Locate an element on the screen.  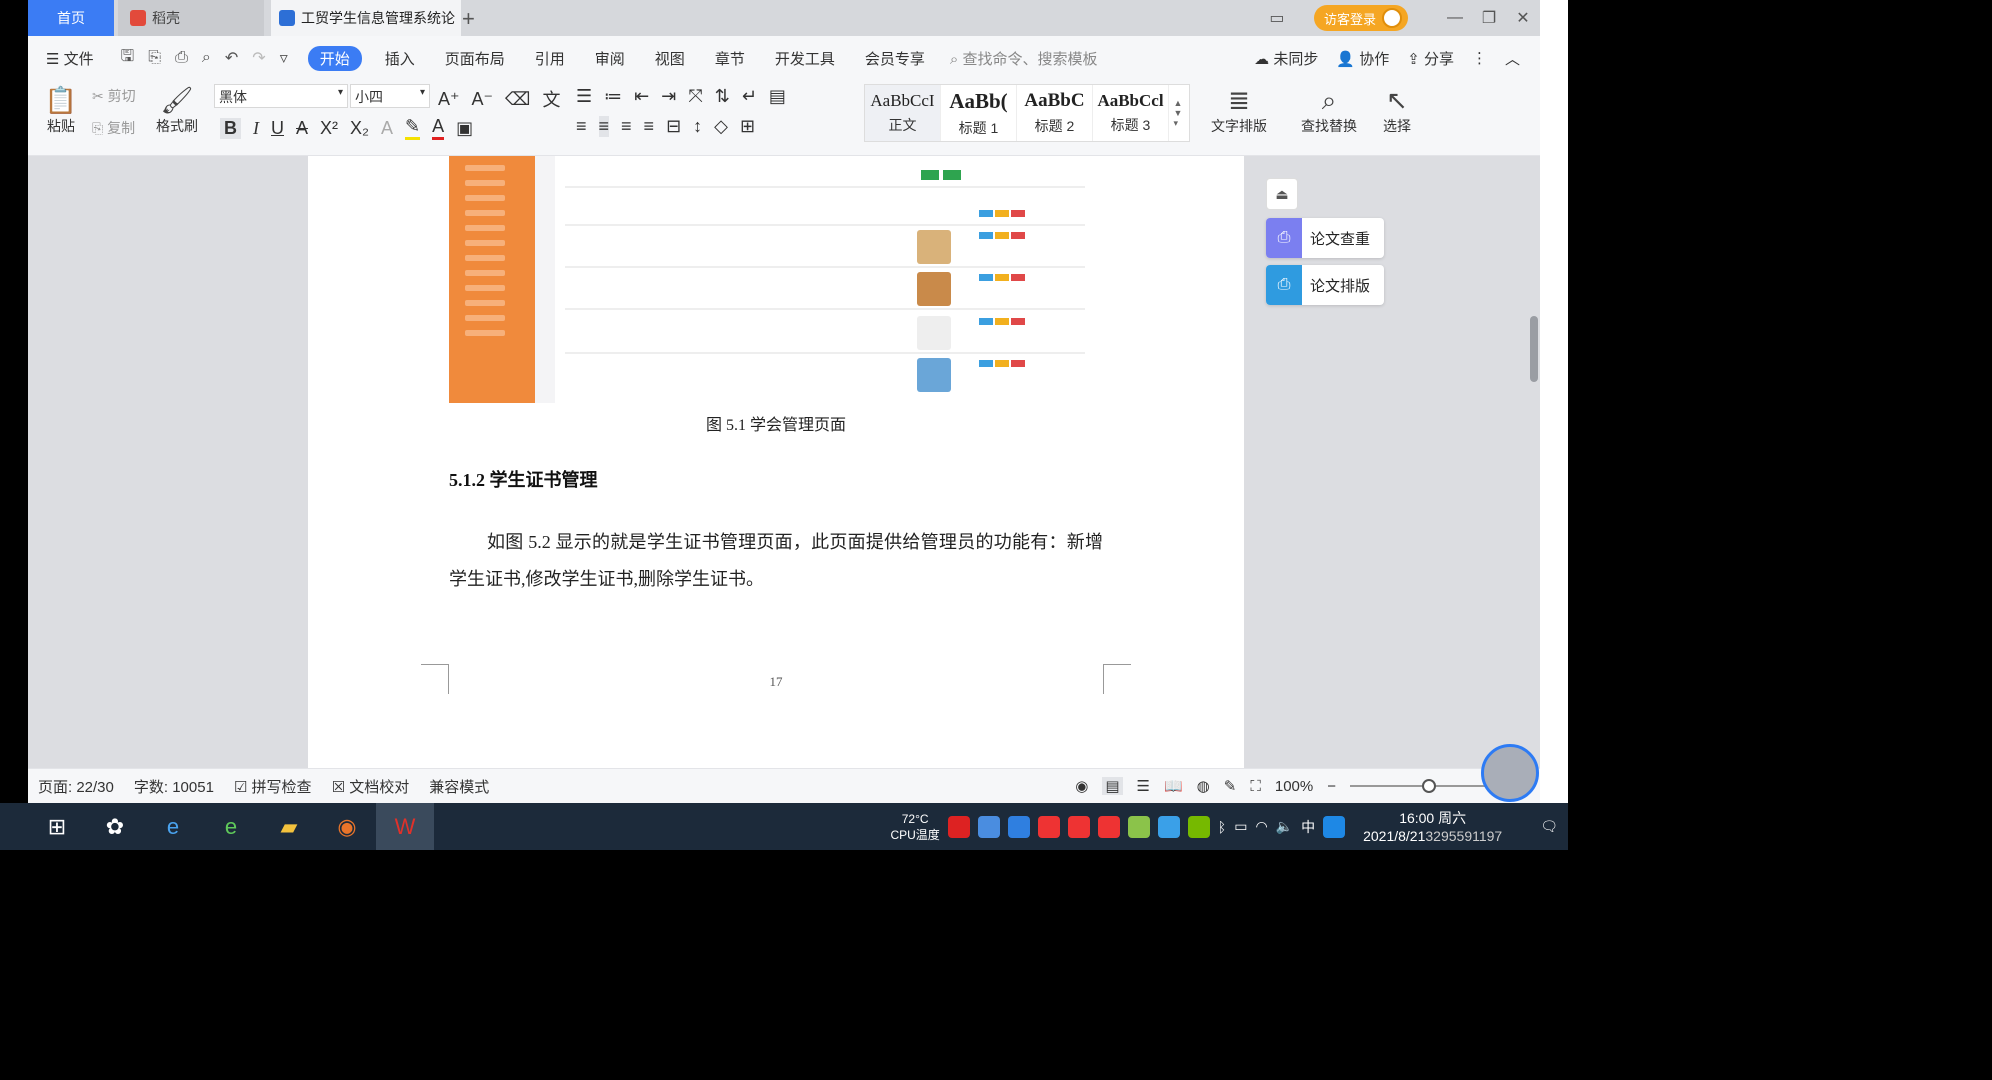
game-icon: ◉ is located at coordinates (347, 826).